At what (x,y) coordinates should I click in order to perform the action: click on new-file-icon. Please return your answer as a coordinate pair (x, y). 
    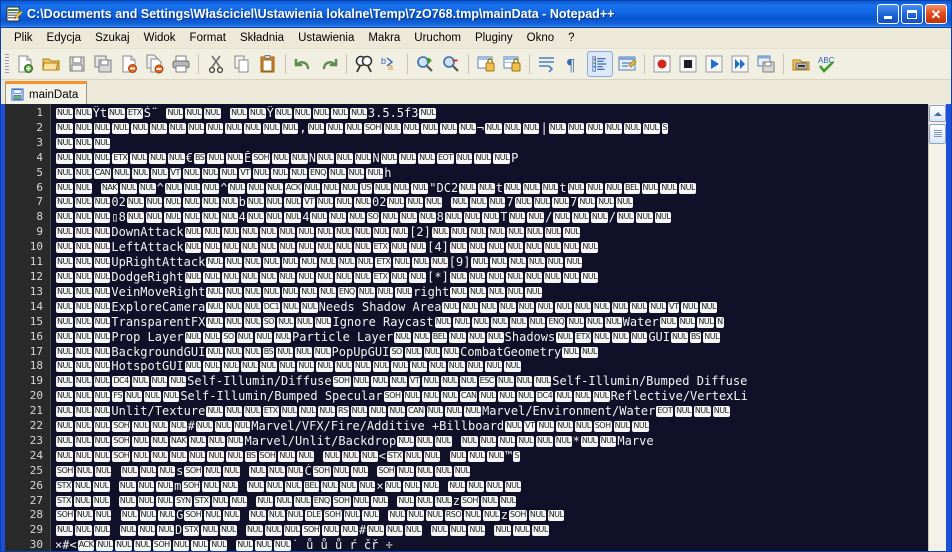
    Looking at the image, I should click on (25, 64).